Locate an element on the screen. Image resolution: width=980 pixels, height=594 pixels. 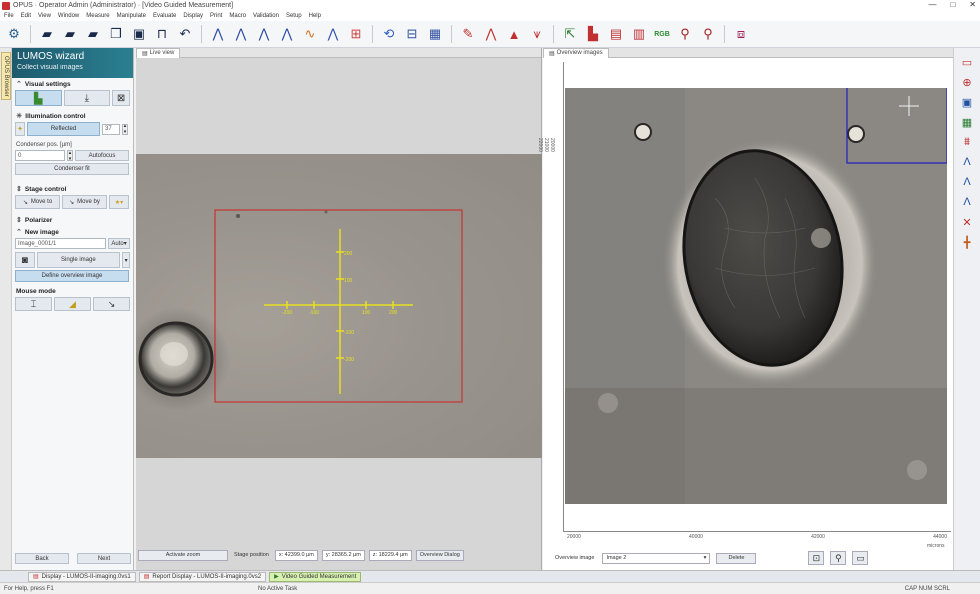
condenser-spinner: ▴ ▾ is located at coordinates (70, 156).